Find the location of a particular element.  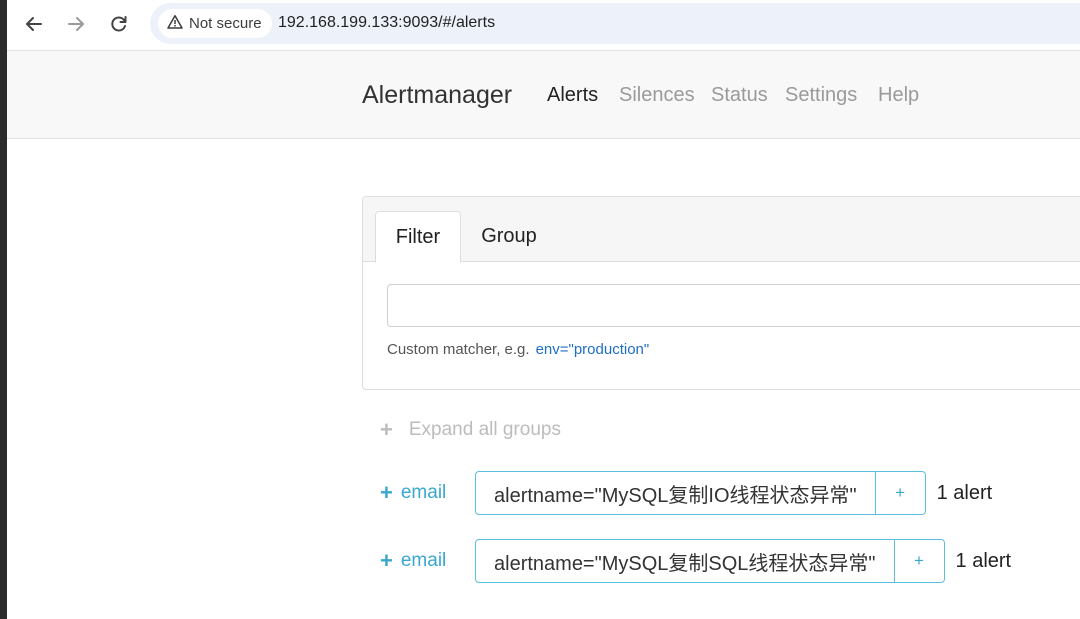

hint-label: Custom matcher, e.g. is located at coordinates (458, 349).